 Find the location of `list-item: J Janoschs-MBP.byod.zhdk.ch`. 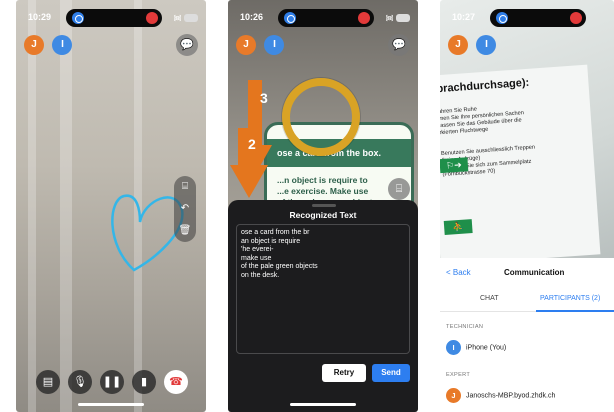

list-item: J Janoschs-MBP.byod.zhdk.ch is located at coordinates (500, 395).